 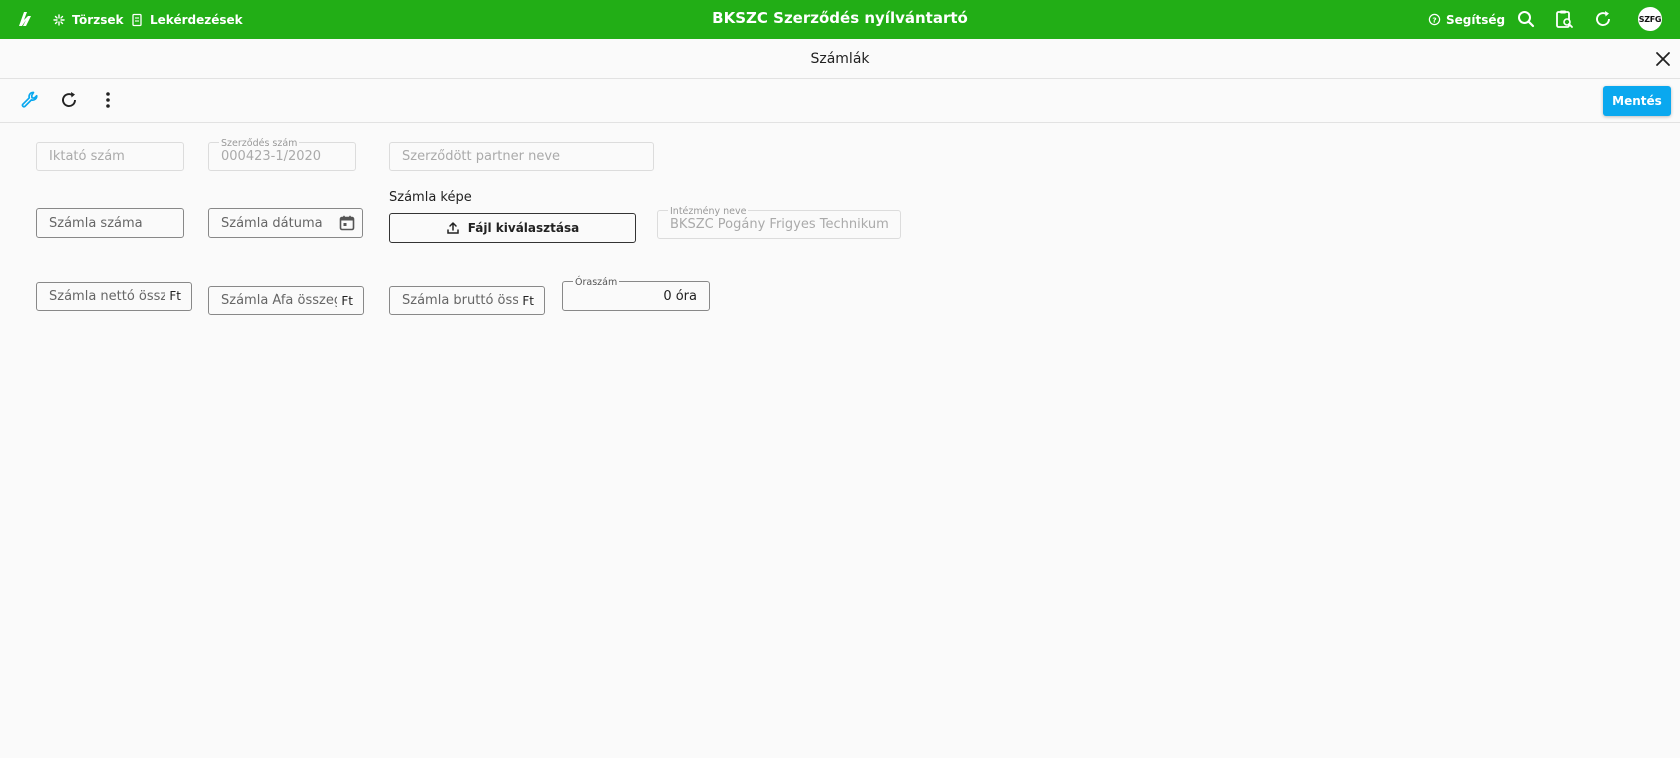 What do you see at coordinates (347, 223) in the screenshot?
I see `calendar-icon` at bounding box center [347, 223].